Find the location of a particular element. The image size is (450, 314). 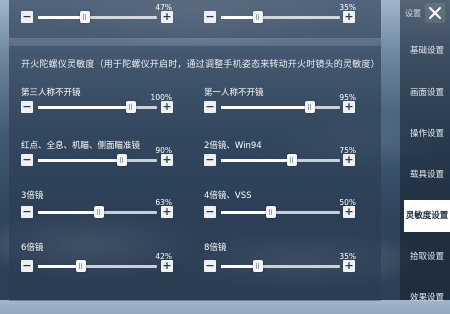

slider-label: 6倍镜 is located at coordinates (32, 248).